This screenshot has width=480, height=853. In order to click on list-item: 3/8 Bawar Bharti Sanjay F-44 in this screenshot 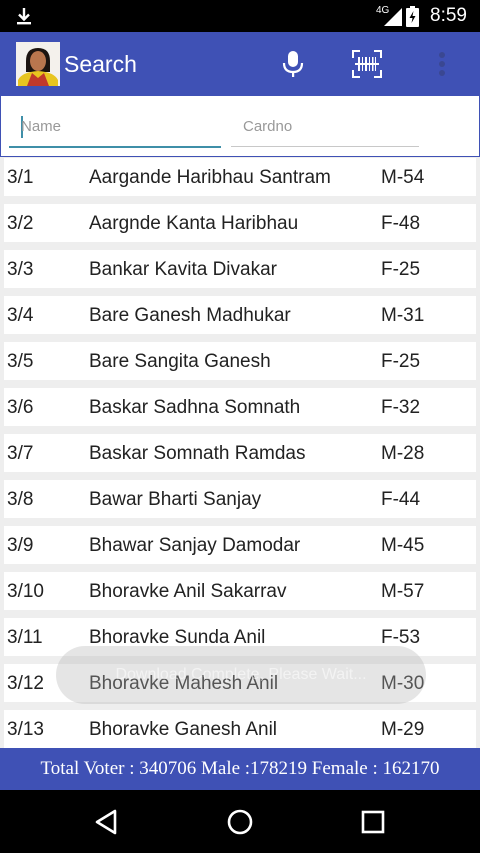, I will do `click(240, 499)`.